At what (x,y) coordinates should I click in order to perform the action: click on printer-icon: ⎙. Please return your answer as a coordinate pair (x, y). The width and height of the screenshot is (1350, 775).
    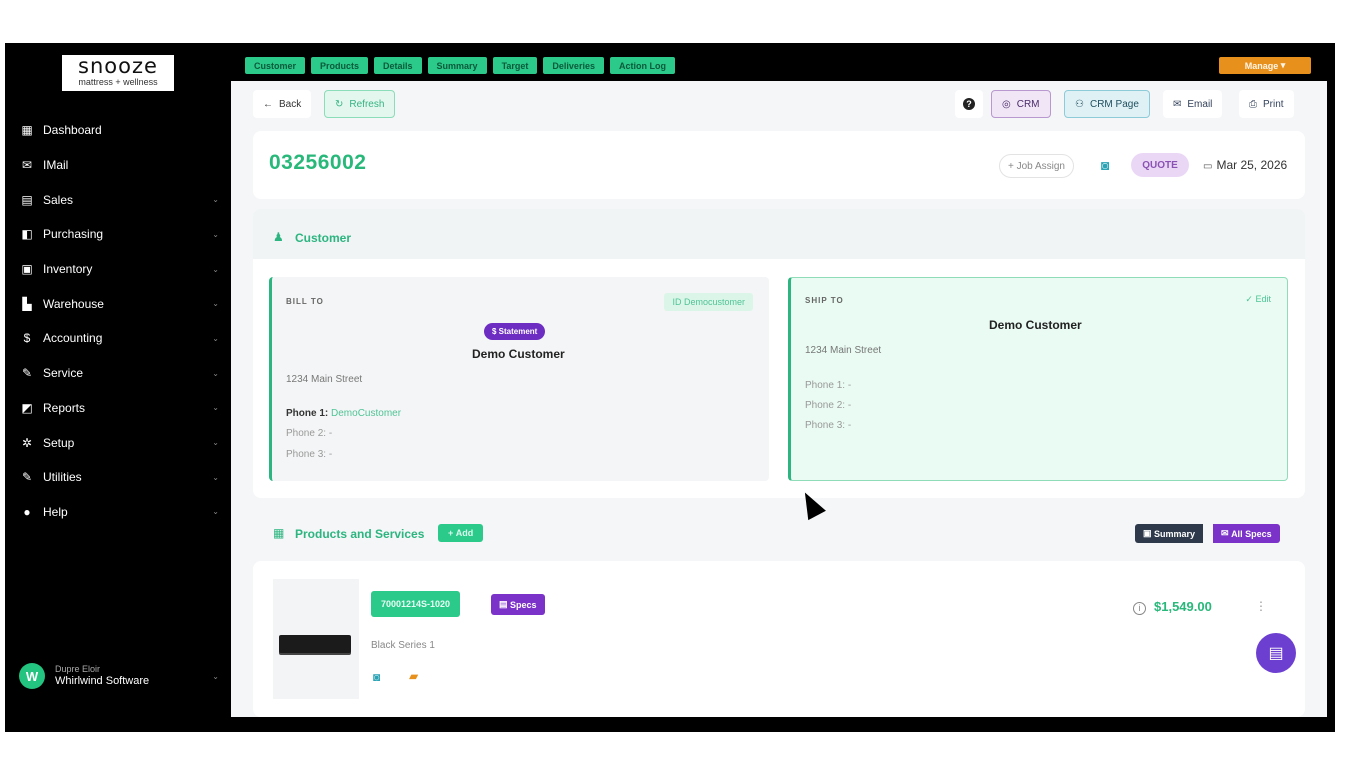
    Looking at the image, I should click on (1253, 104).